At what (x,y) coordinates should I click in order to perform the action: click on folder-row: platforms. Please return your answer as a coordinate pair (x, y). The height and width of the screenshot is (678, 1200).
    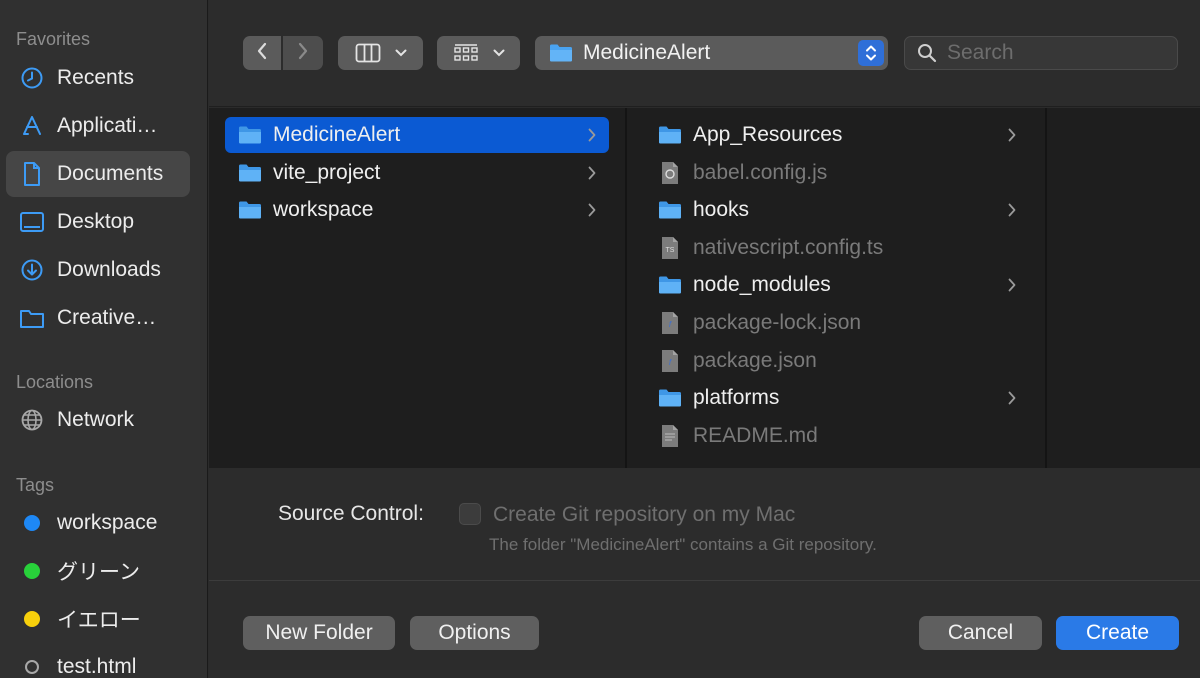
    Looking at the image, I should click on (837, 398).